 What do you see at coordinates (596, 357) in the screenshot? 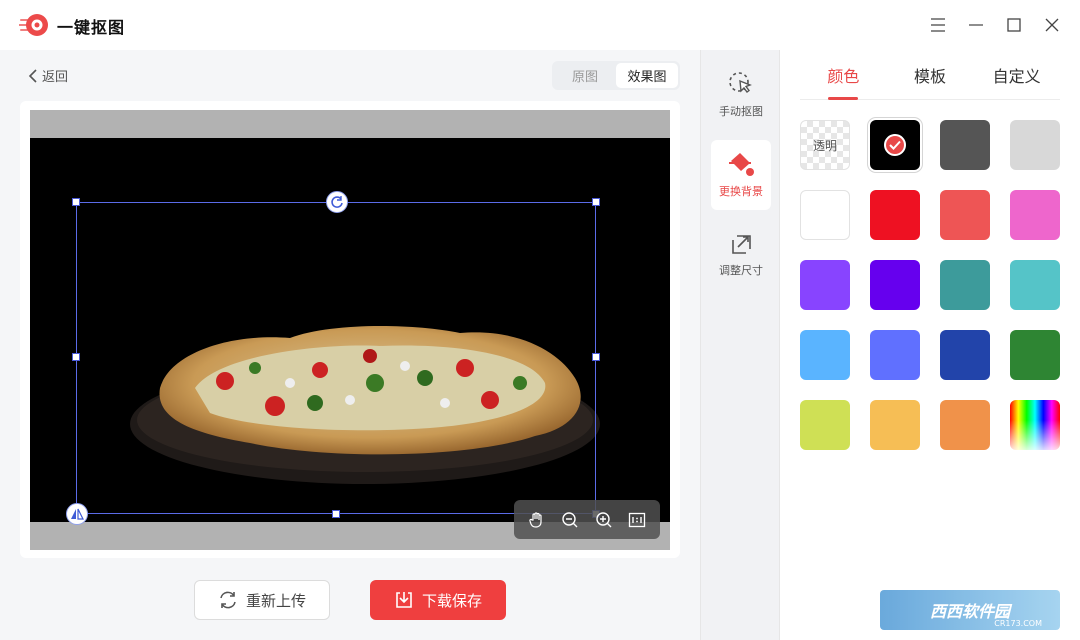
I see `resize-handle-right` at bounding box center [596, 357].